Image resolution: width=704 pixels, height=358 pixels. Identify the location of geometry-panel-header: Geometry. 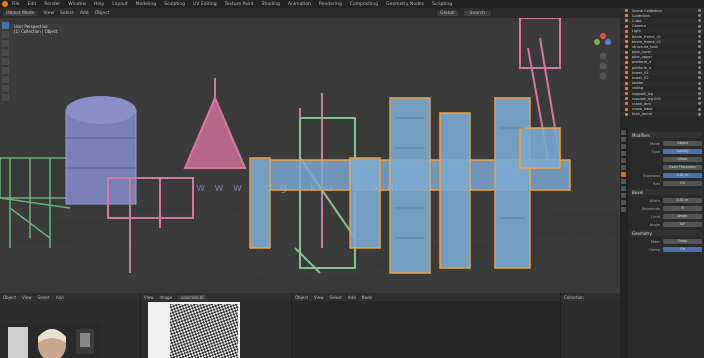
(666, 233).